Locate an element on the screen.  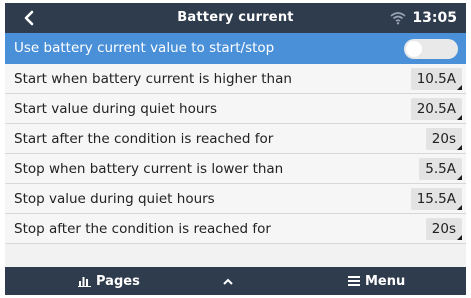
row-label: Stop value during quiet hours is located at coordinates (114, 199).